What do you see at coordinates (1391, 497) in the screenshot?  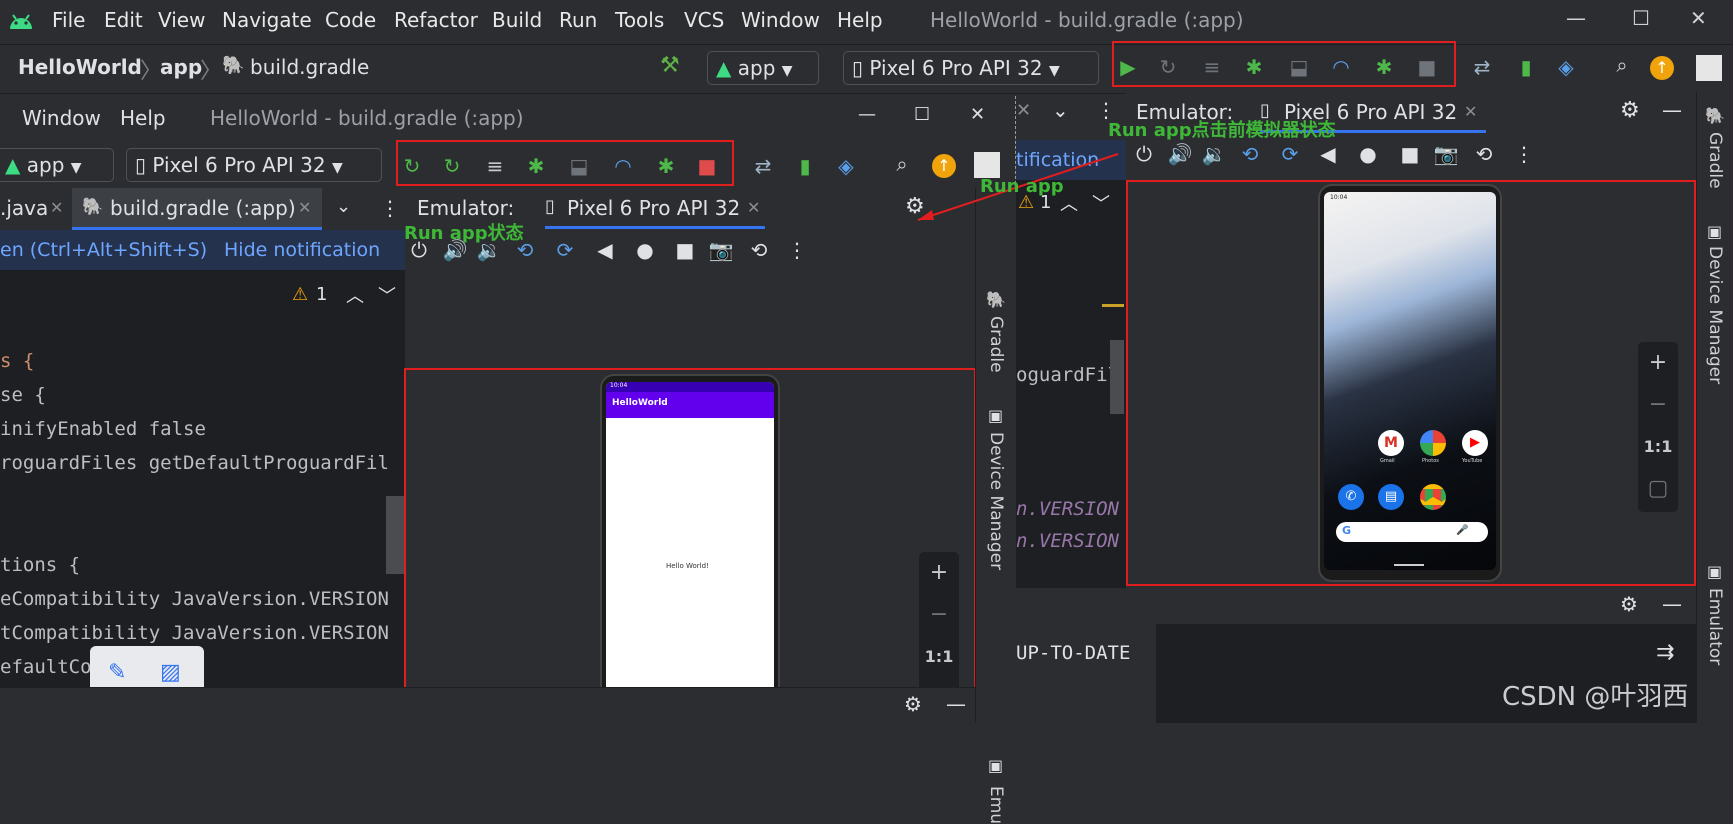 I see `messages-icon: ▤` at bounding box center [1391, 497].